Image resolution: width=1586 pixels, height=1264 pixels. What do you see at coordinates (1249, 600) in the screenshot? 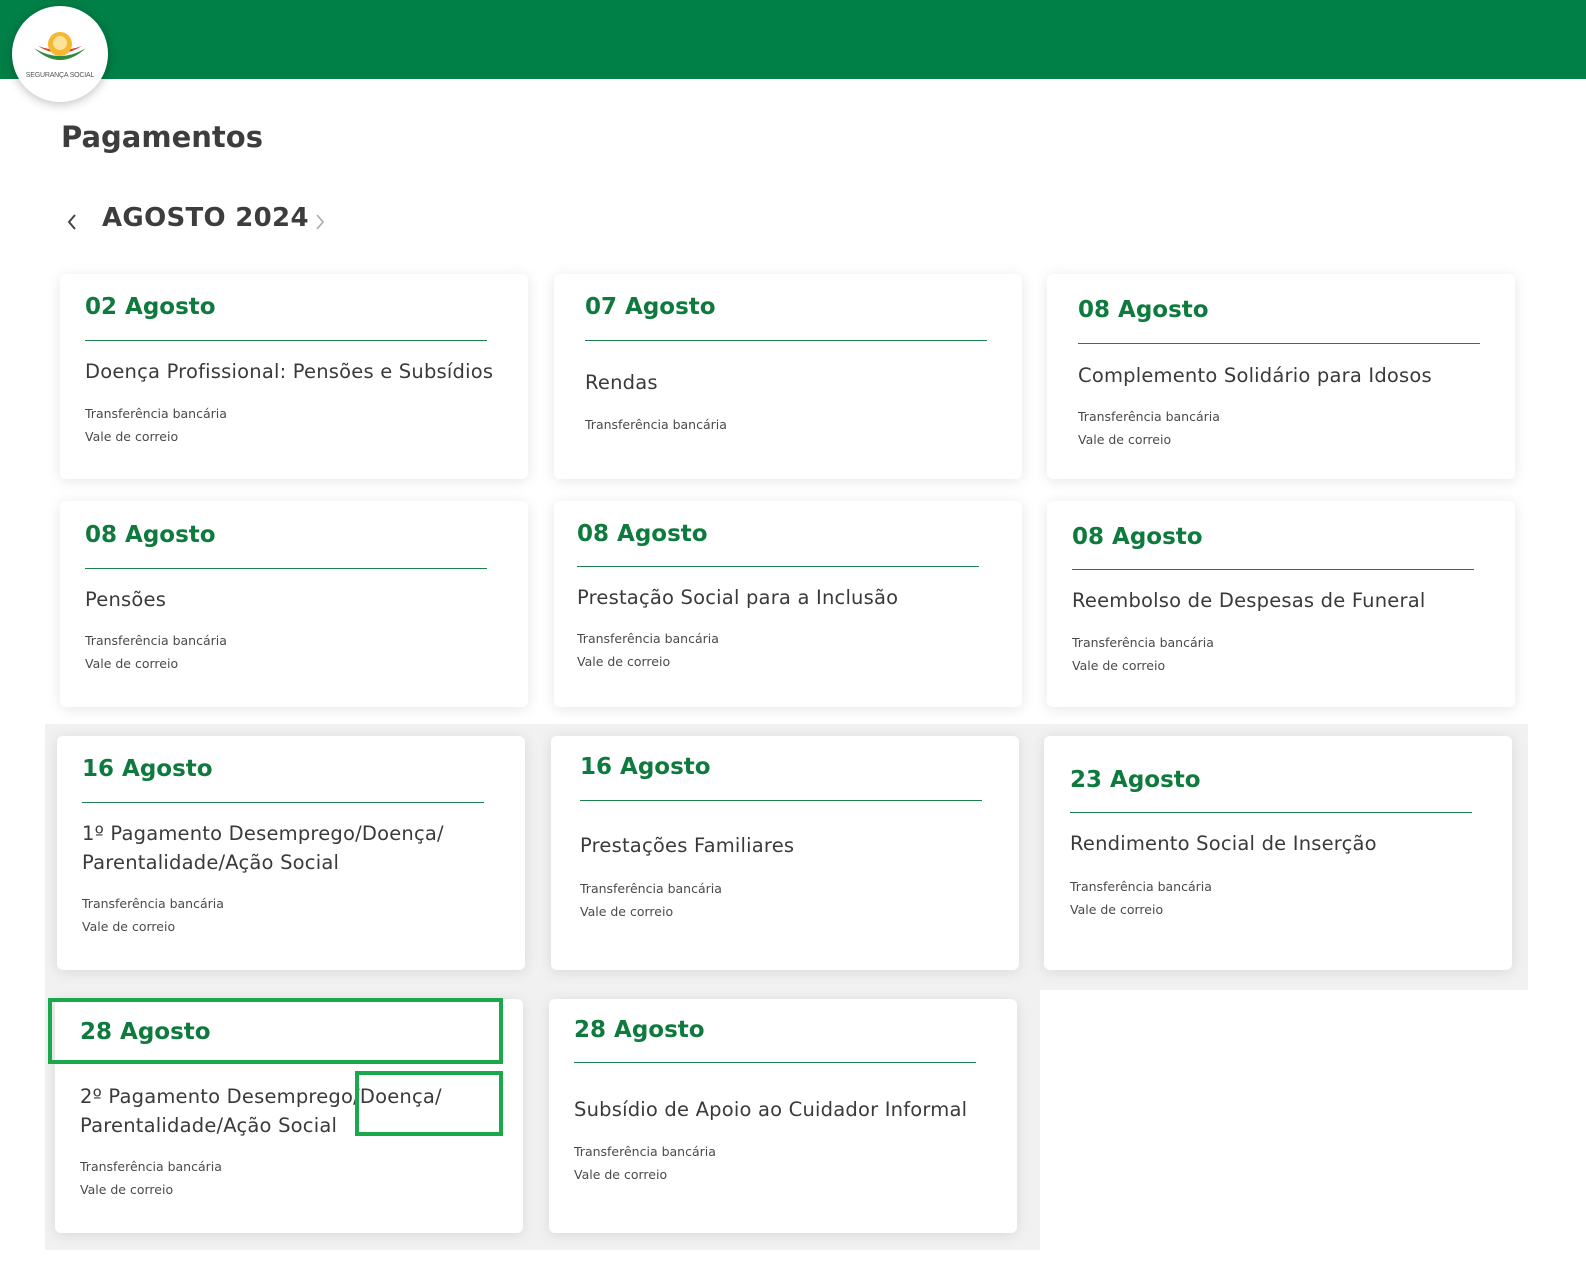
I see `payment-title: Reembolso de Despesas de Funeral` at bounding box center [1249, 600].